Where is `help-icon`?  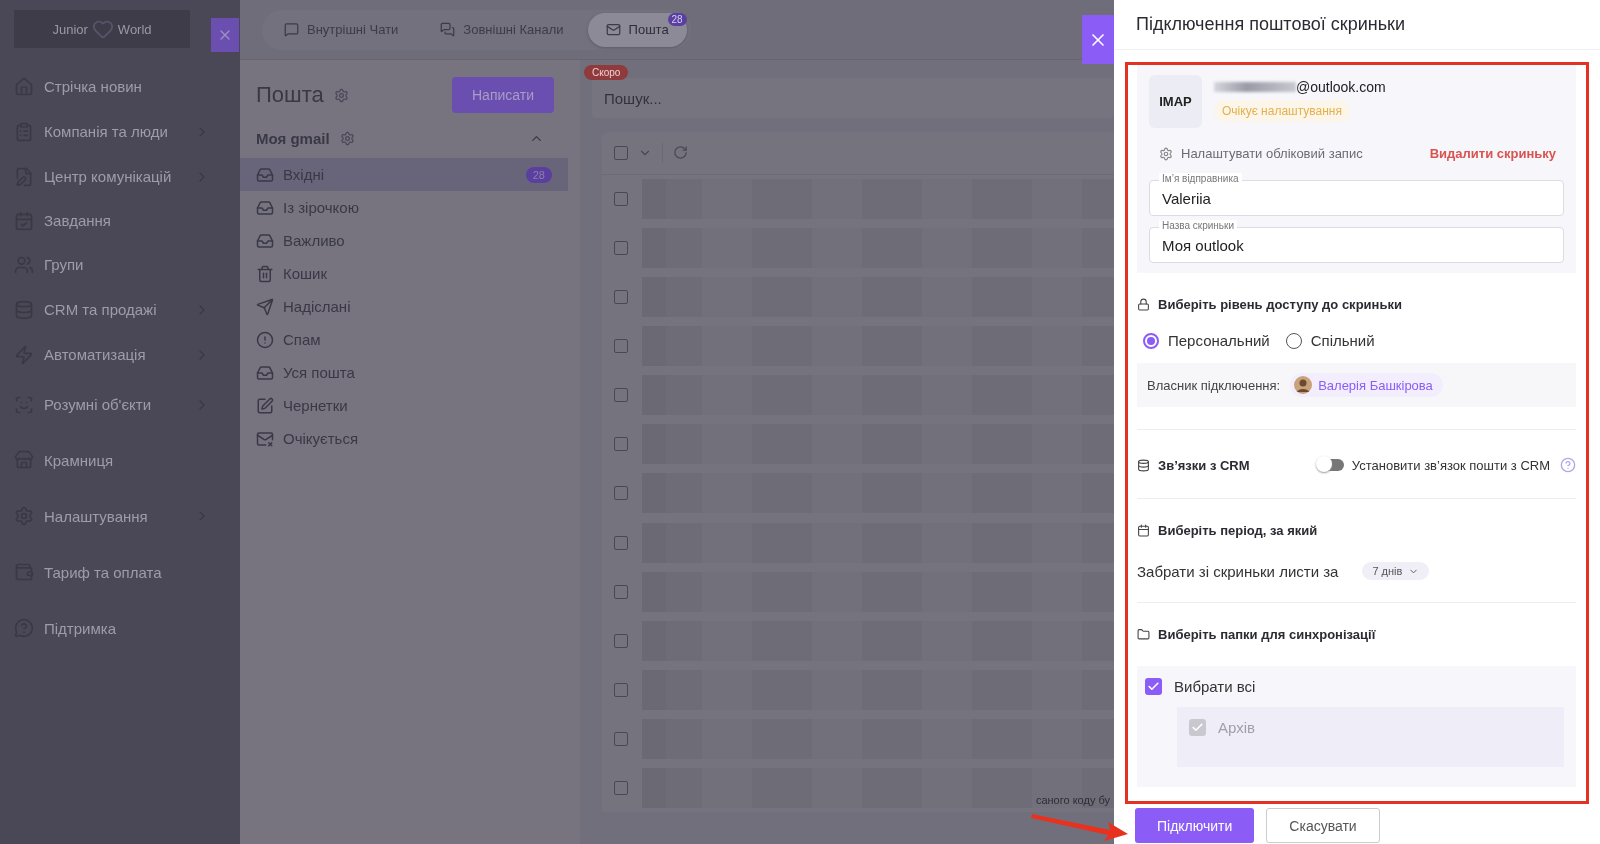
help-icon is located at coordinates (1568, 465).